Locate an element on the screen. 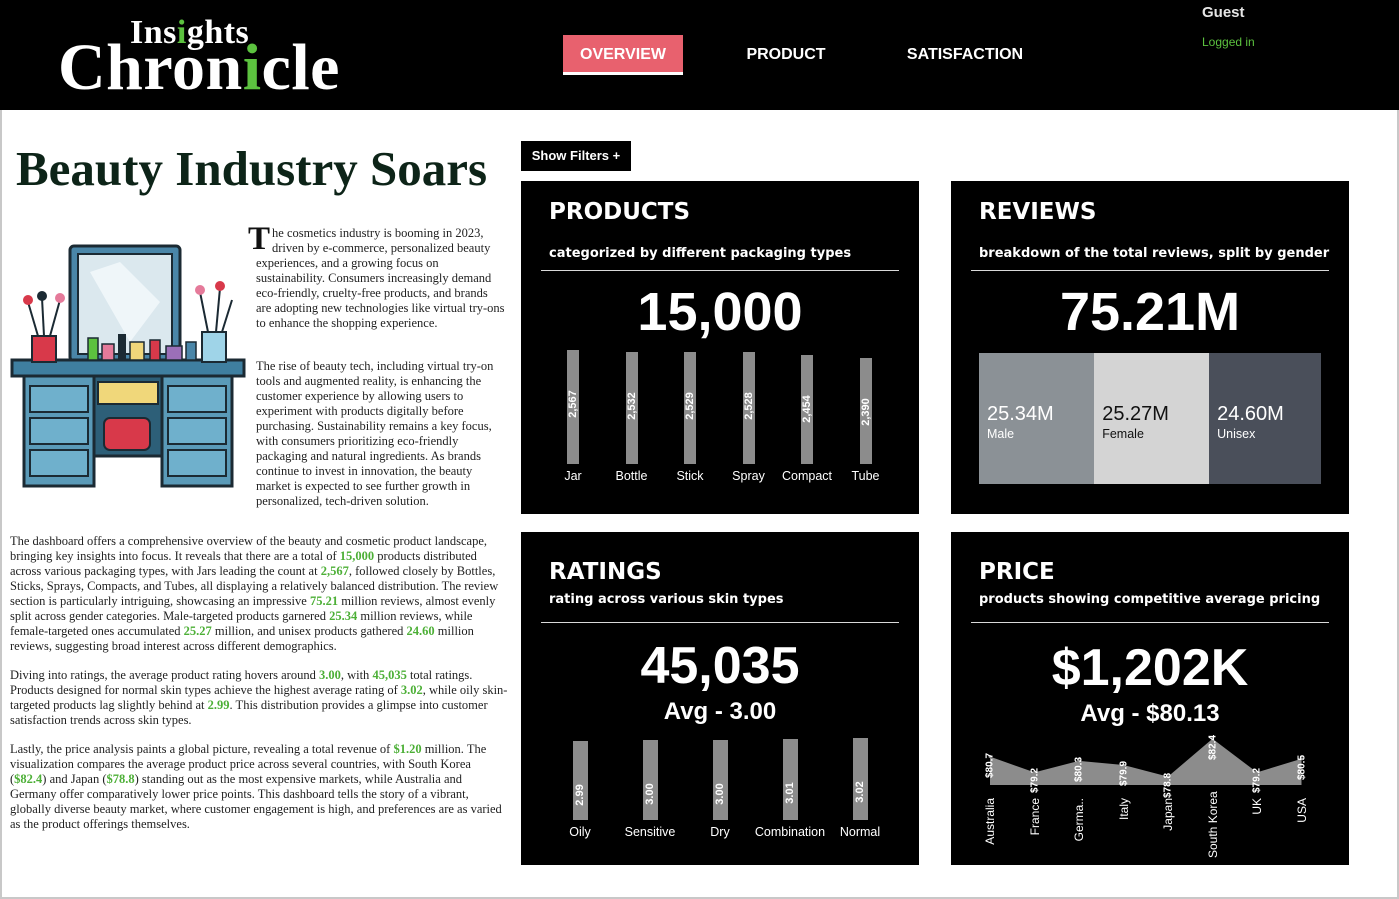  article-headline: Beauty Industry Soars is located at coordinates (252, 168).